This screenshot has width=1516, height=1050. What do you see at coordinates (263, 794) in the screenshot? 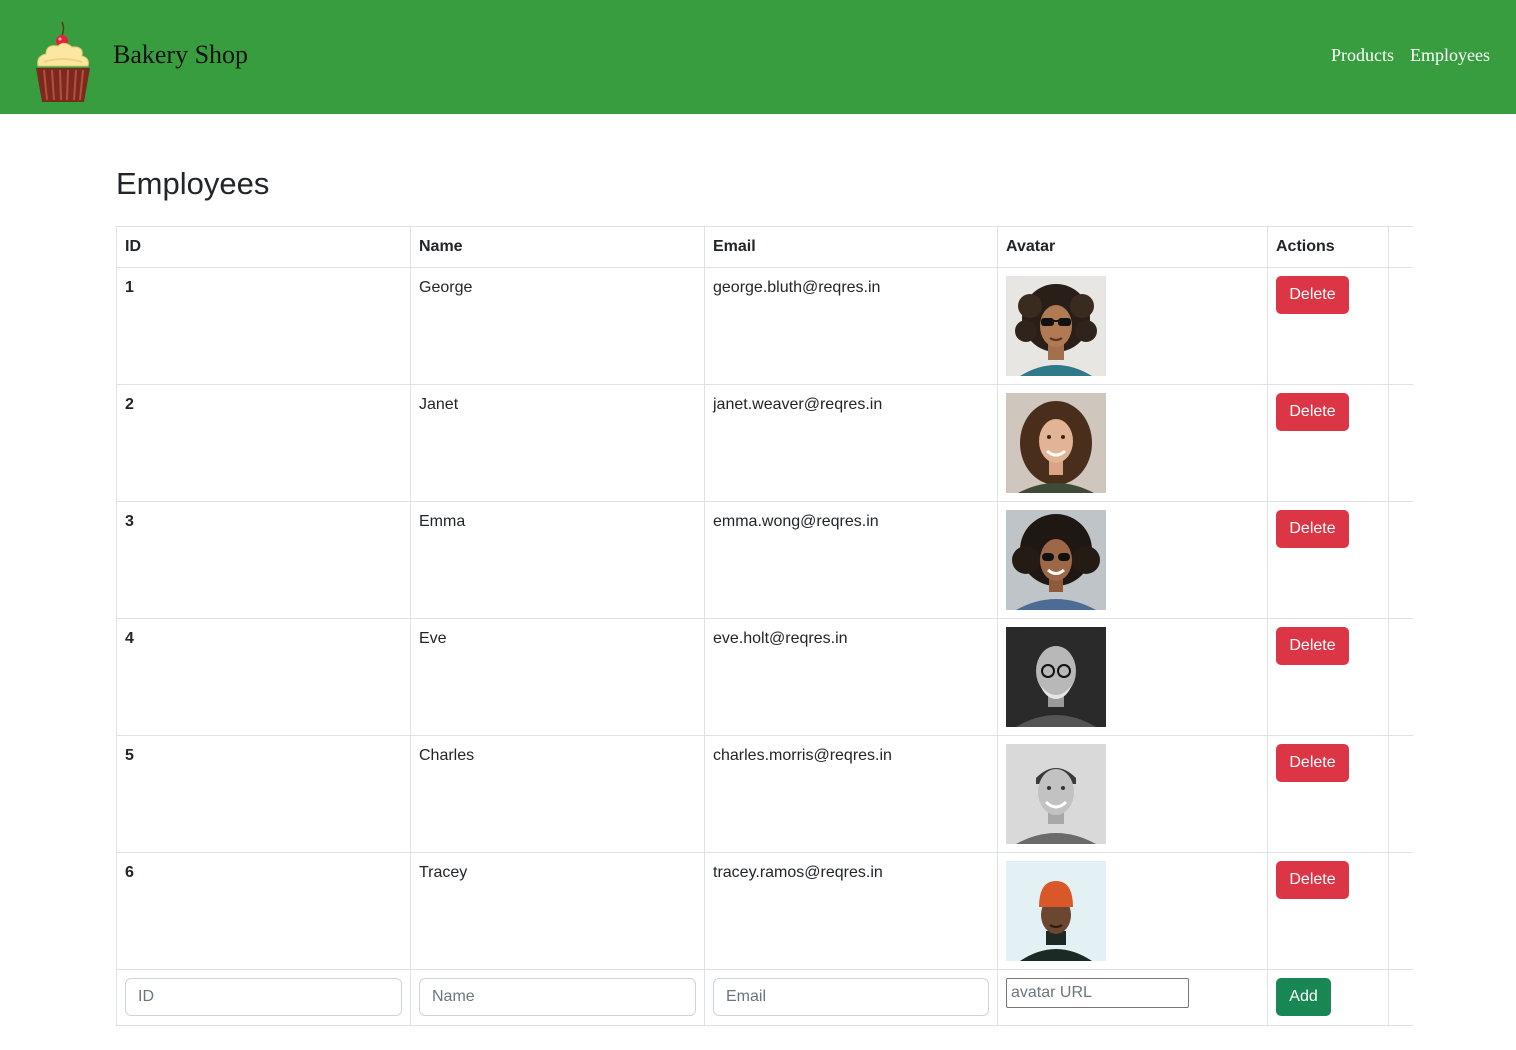
I see `cell-id: 5` at bounding box center [263, 794].